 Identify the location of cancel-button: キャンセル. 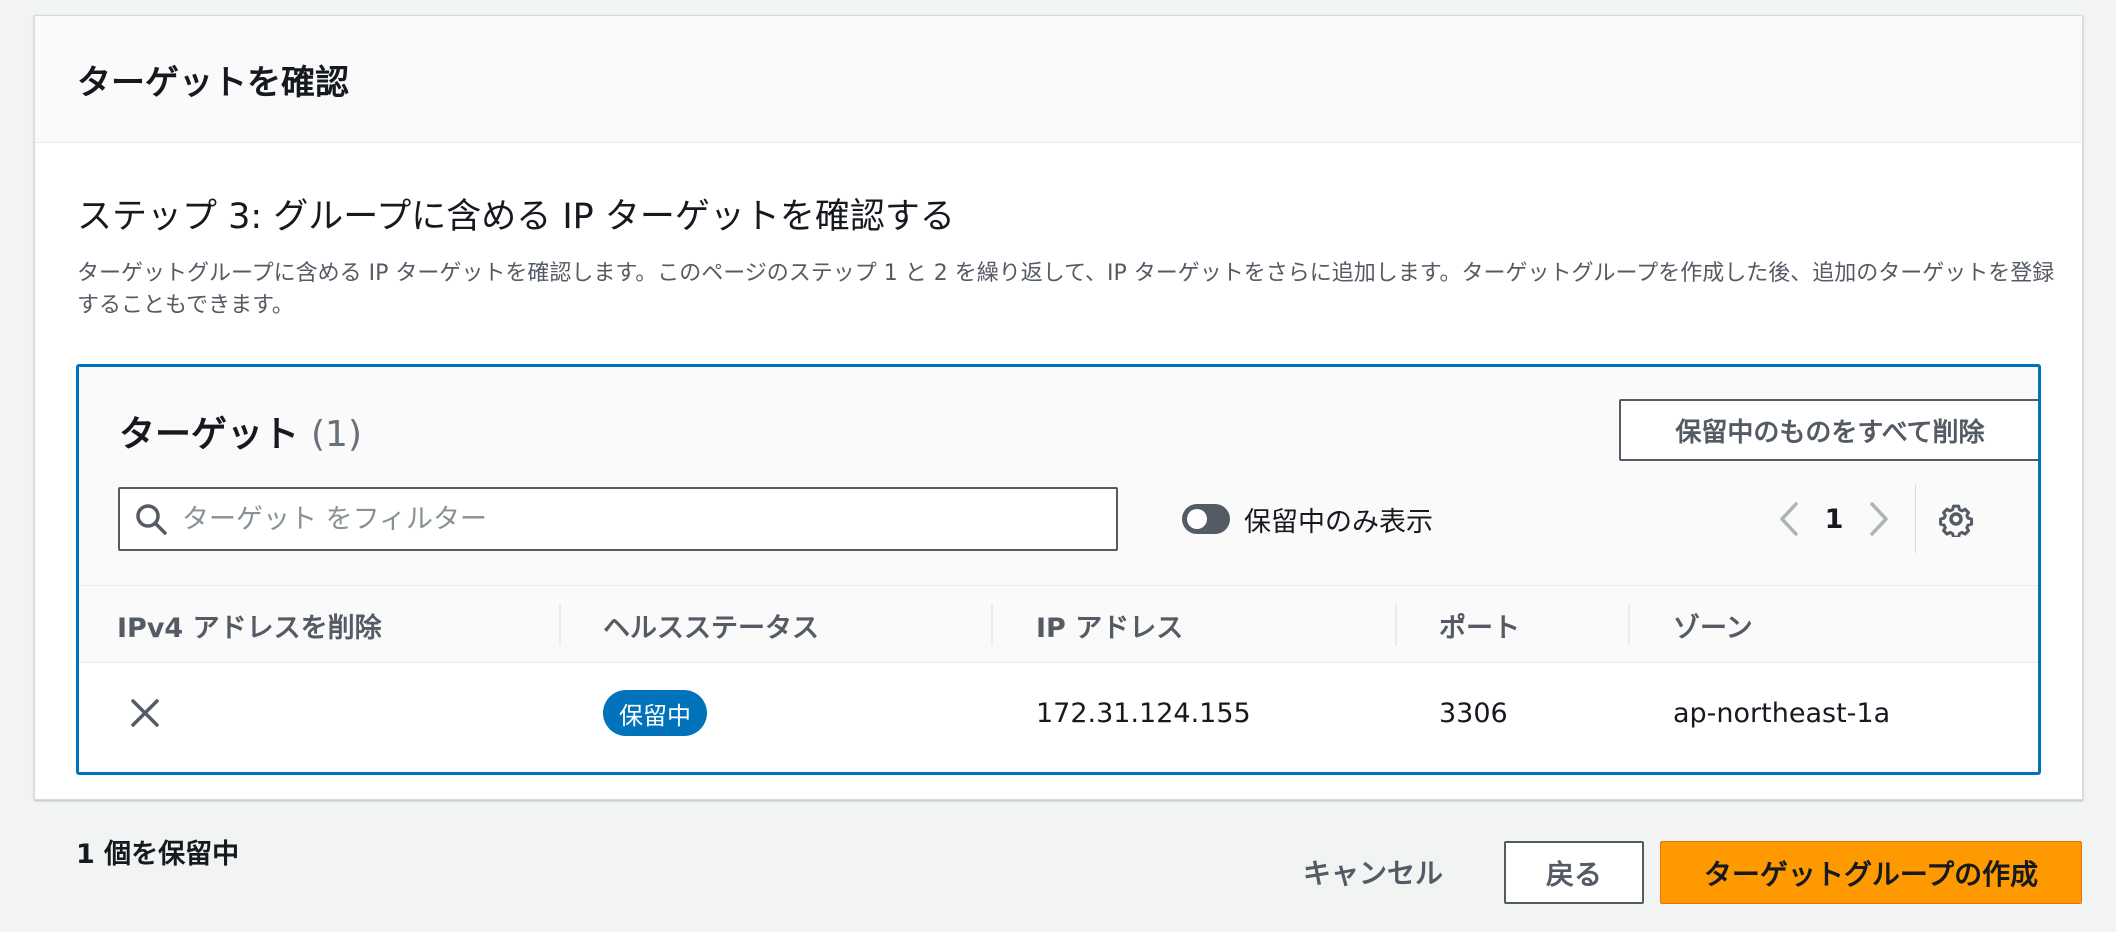
(1373, 872).